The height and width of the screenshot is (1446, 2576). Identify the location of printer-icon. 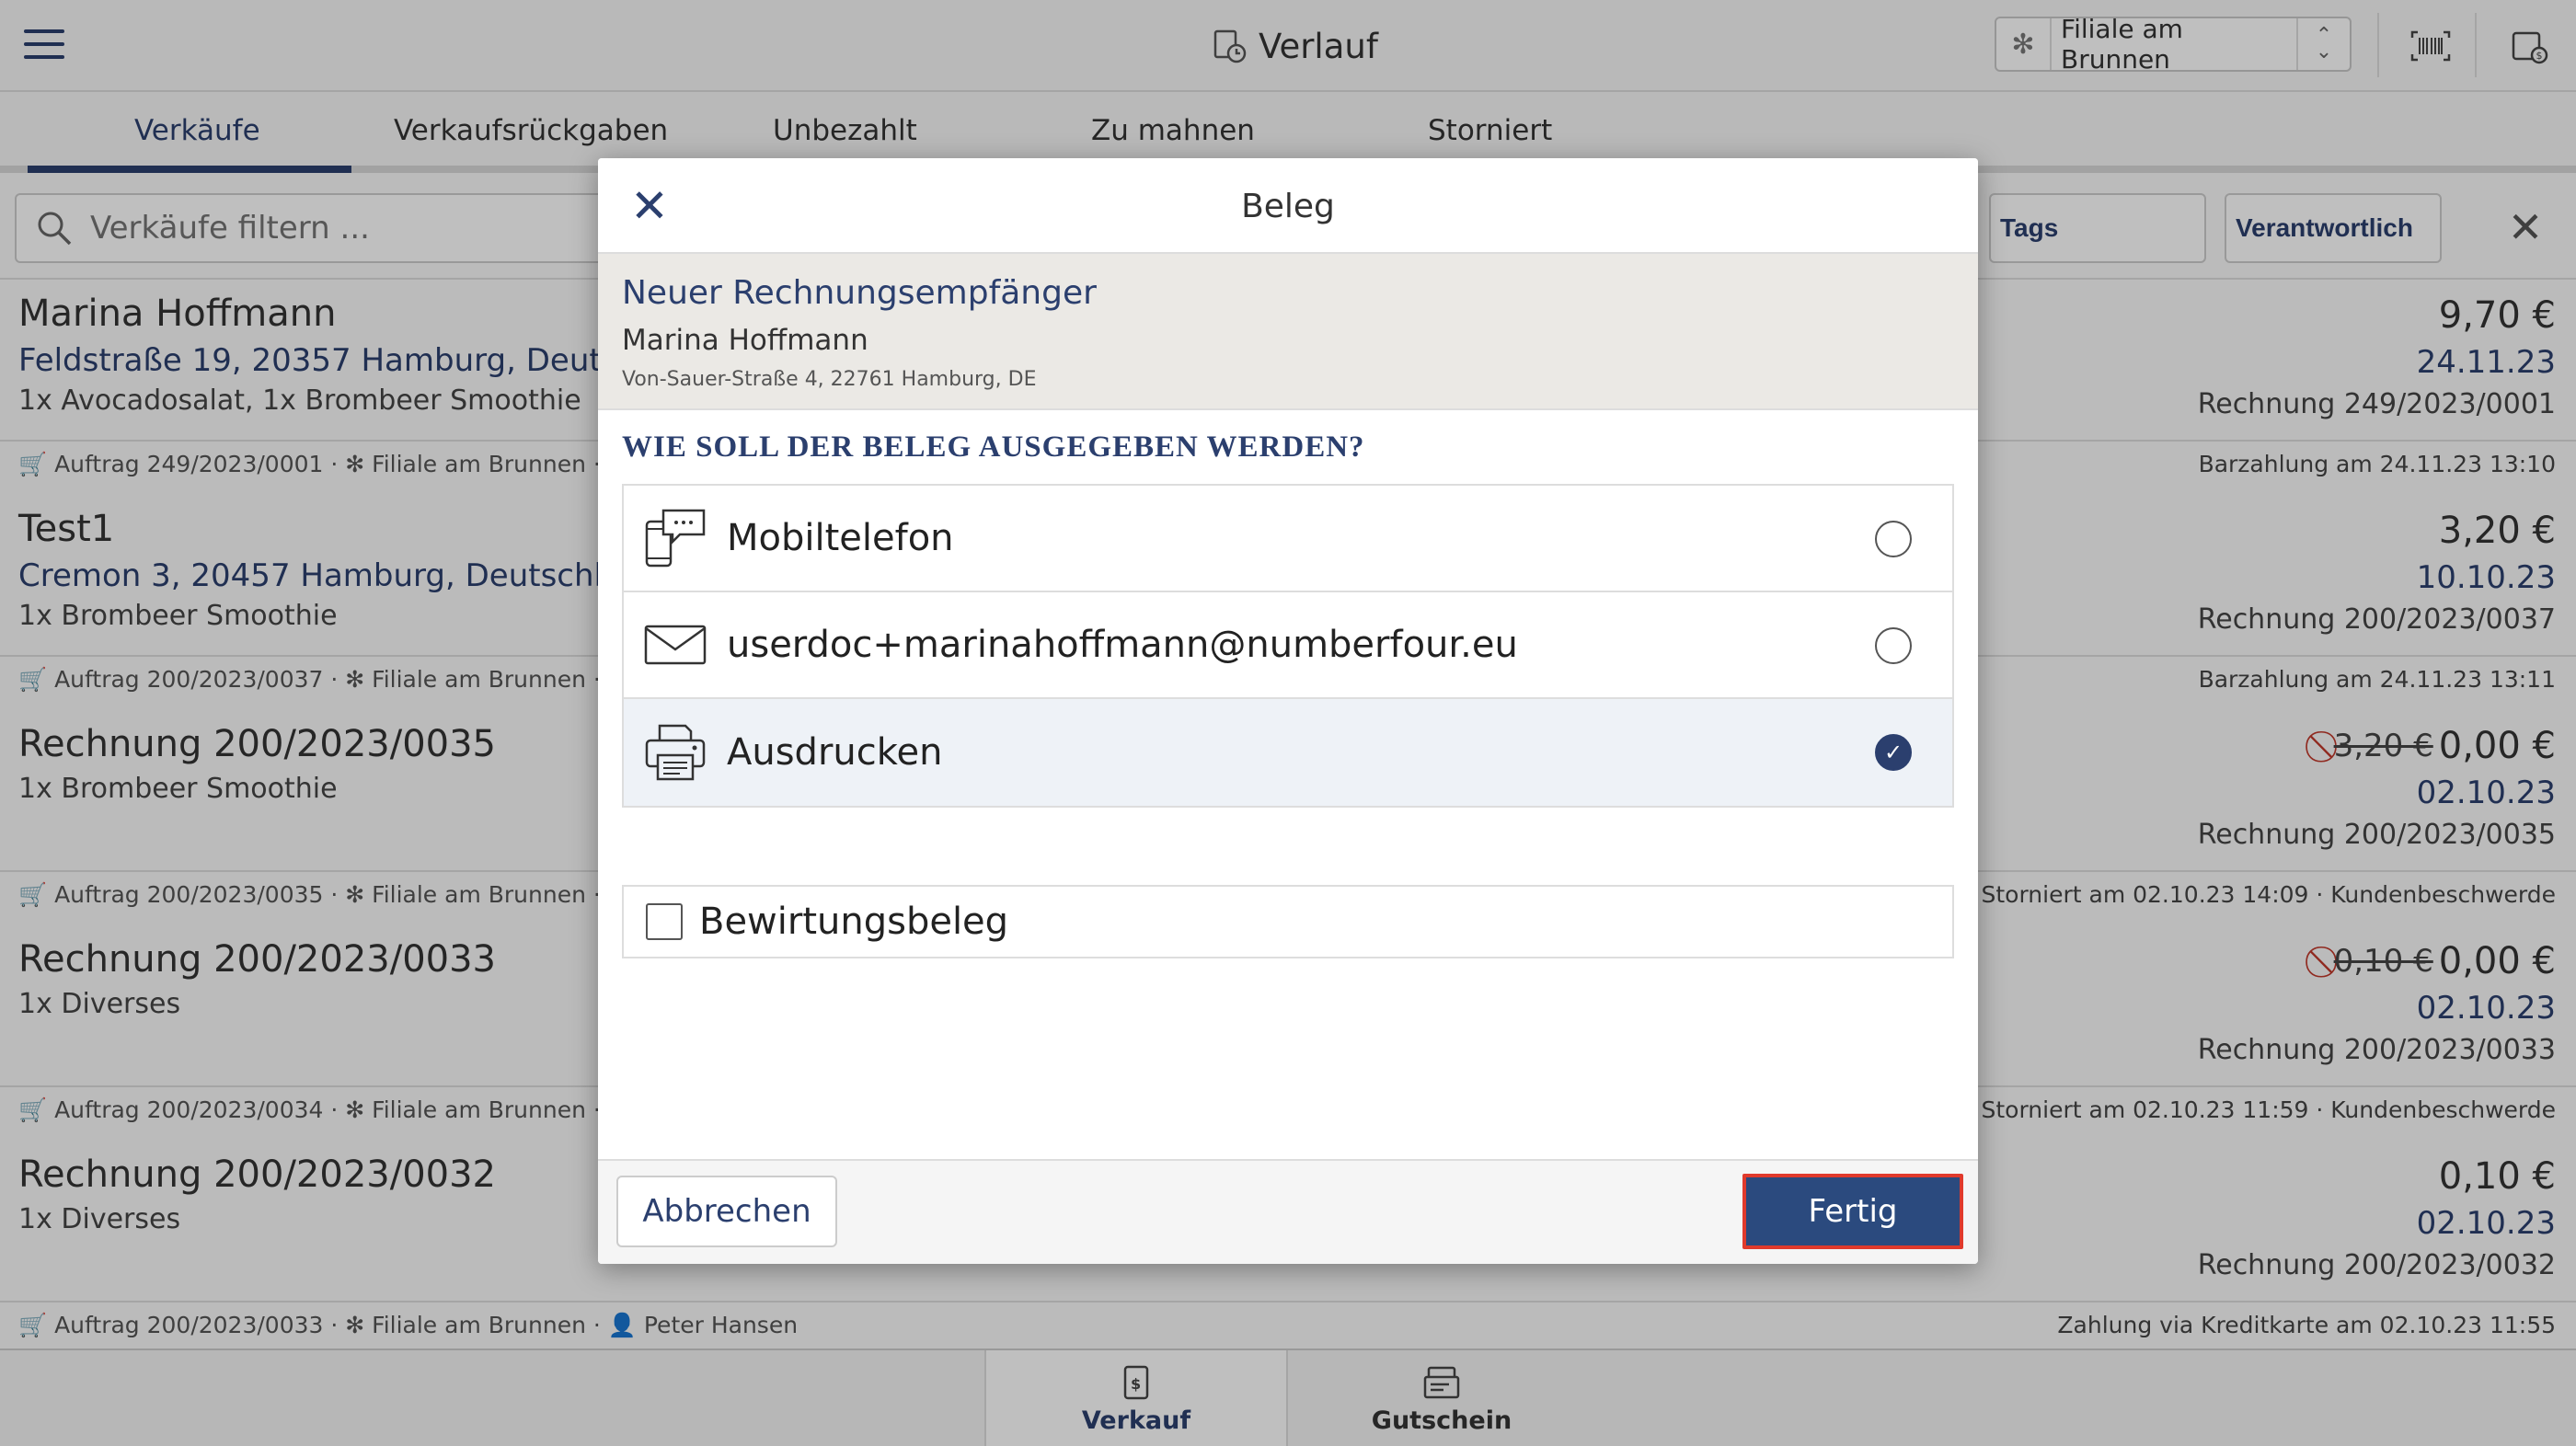
(675, 752).